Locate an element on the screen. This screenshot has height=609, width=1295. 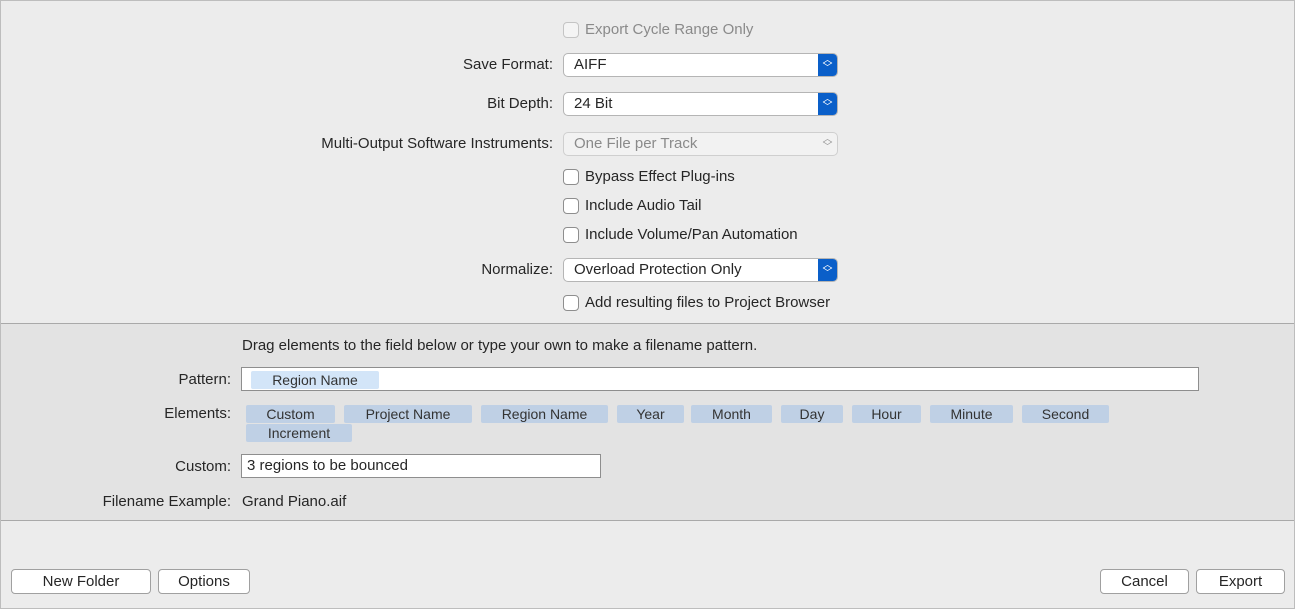
custom-label: Custom: is located at coordinates (203, 466).